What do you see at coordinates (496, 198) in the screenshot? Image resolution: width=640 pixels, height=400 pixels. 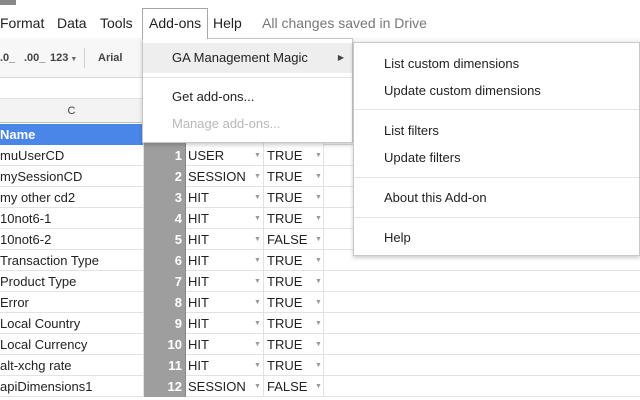 I see `about-addon-item: About this Add-on` at bounding box center [496, 198].